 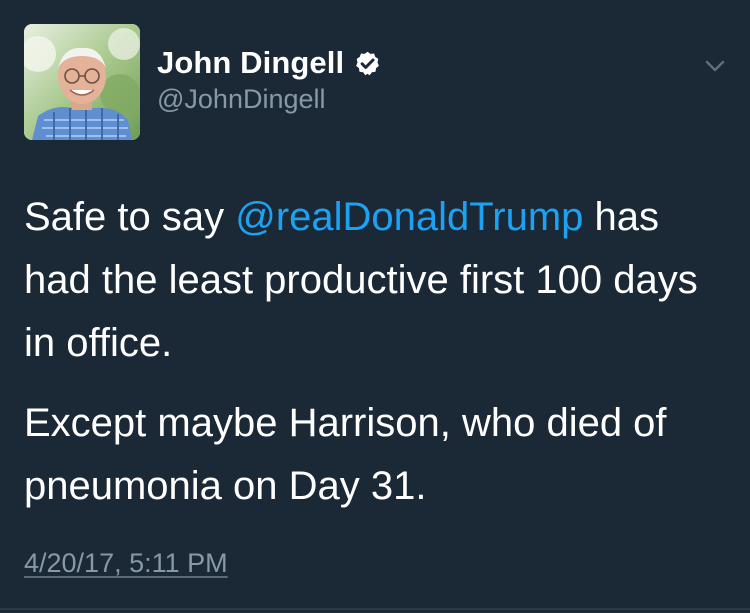 What do you see at coordinates (126, 563) in the screenshot?
I see `tweet-timestamp: 4/20/17, 5:11 PM` at bounding box center [126, 563].